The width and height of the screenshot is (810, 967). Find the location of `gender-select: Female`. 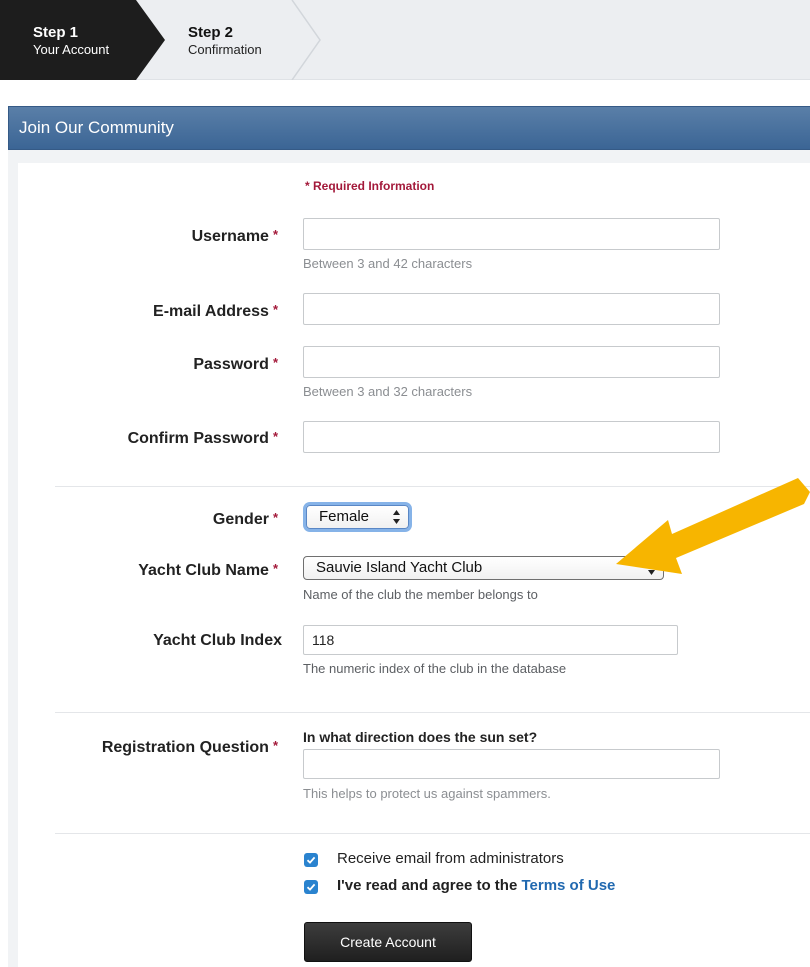

gender-select: Female is located at coordinates (357, 517).